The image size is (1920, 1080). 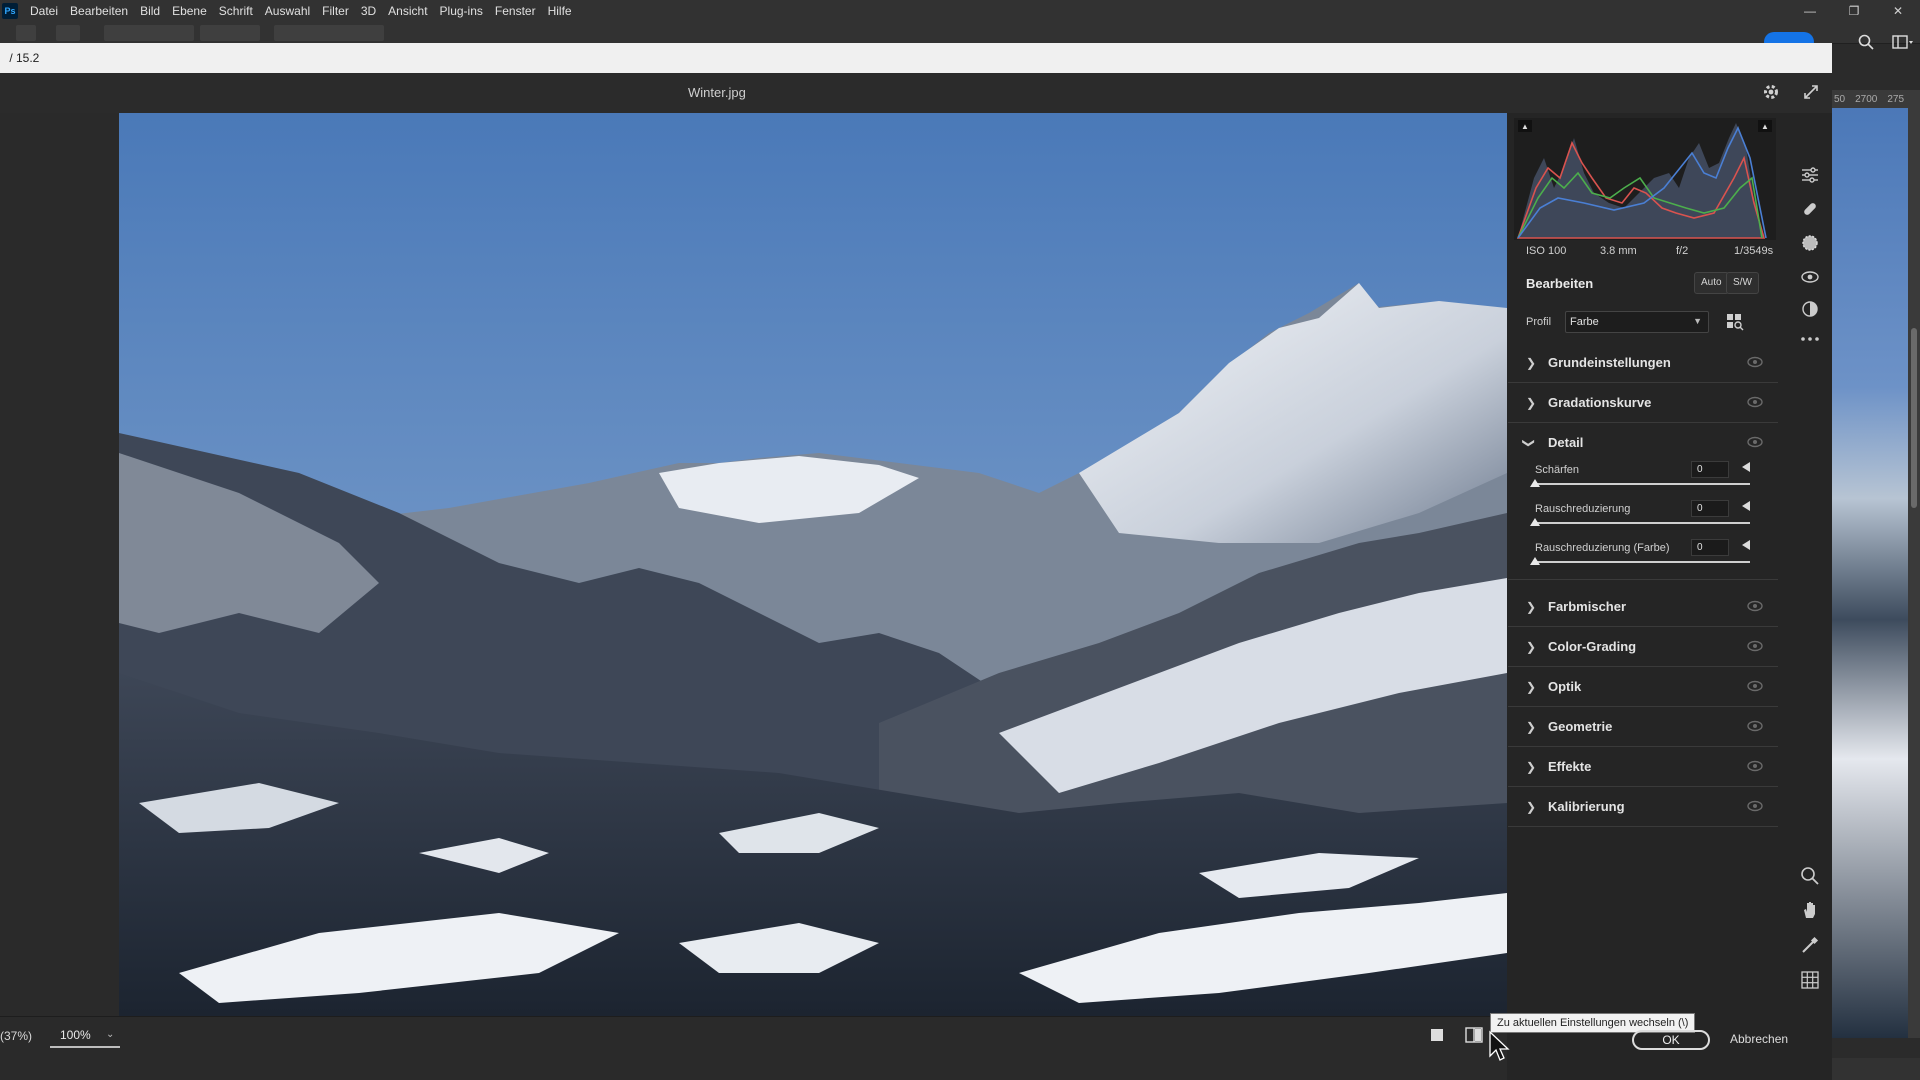 I want to click on menu-ebene: Ebene, so click(x=189, y=11).